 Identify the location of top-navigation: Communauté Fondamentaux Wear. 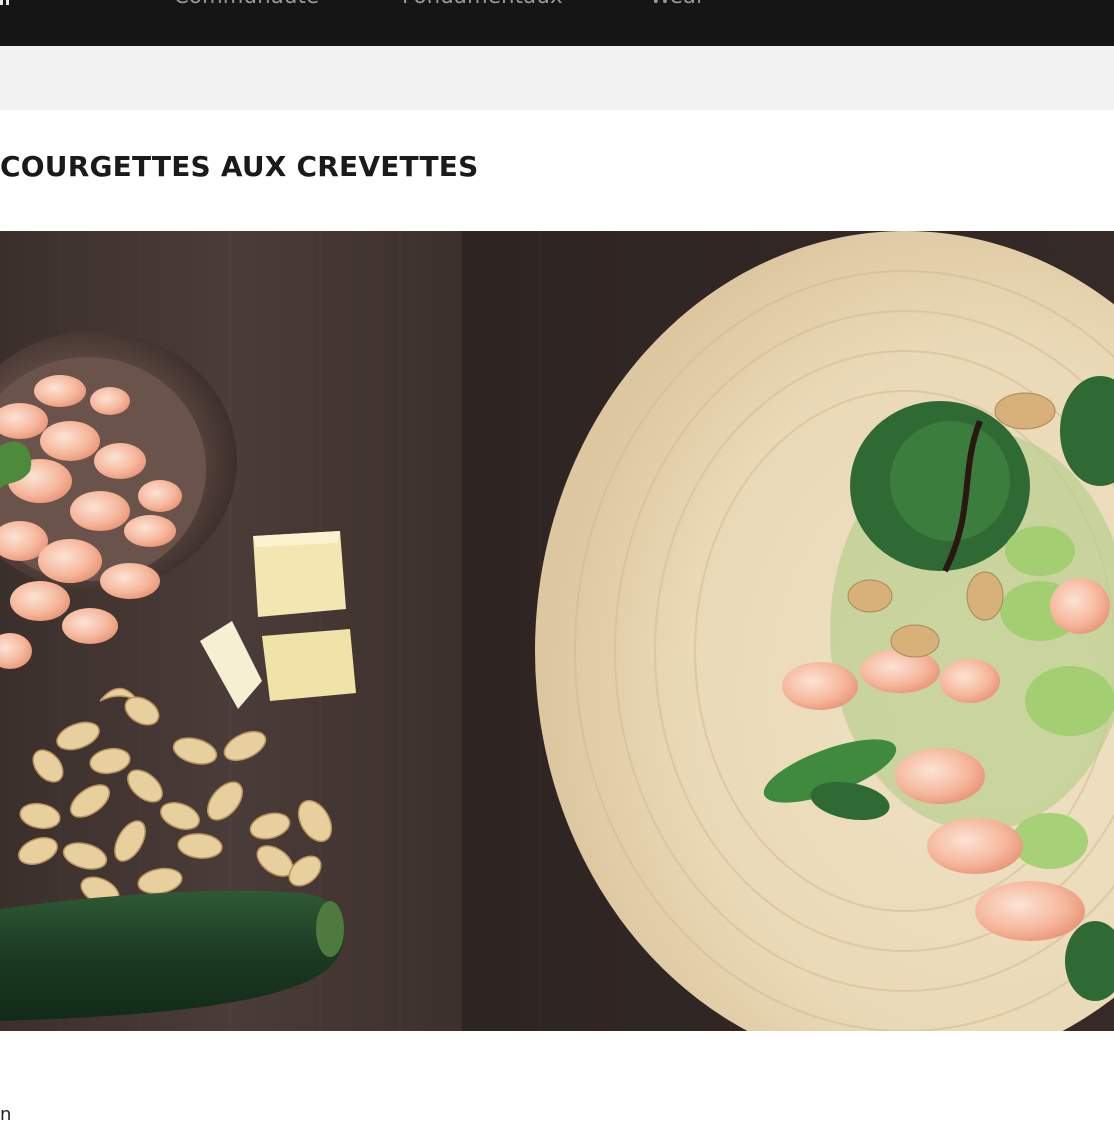
(557, 23).